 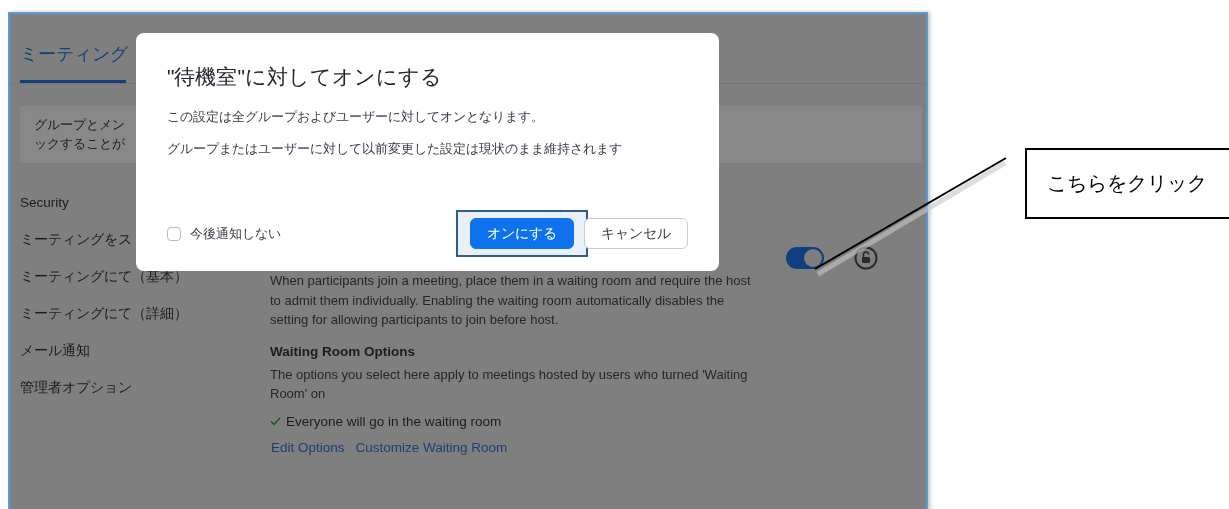 I want to click on notice-text: ックすることが, so click(x=79, y=143).